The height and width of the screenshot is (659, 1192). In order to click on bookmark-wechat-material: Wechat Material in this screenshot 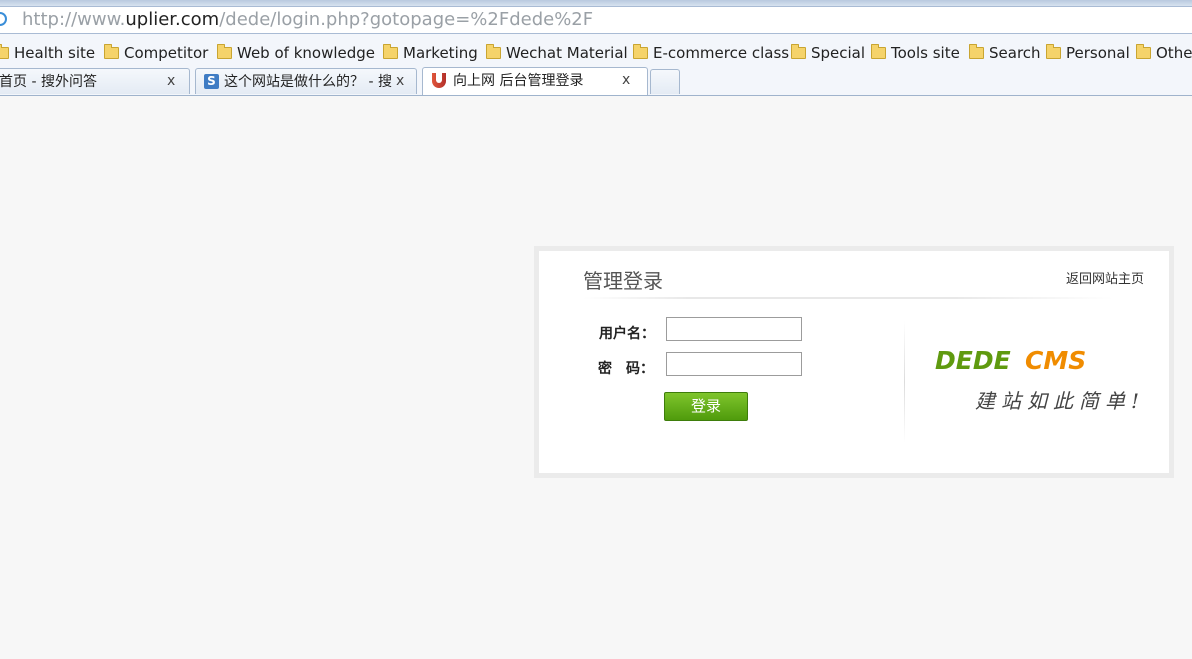, I will do `click(557, 53)`.